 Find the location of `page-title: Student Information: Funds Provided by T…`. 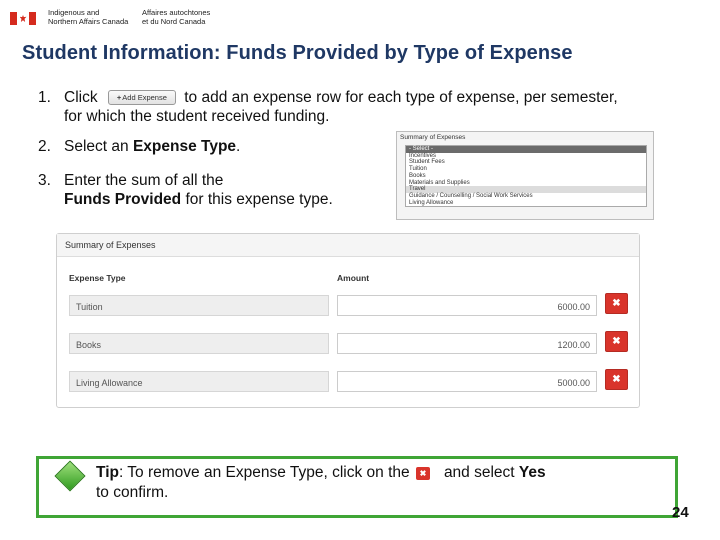

page-title: Student Information: Funds Provided by T… is located at coordinates (297, 53).